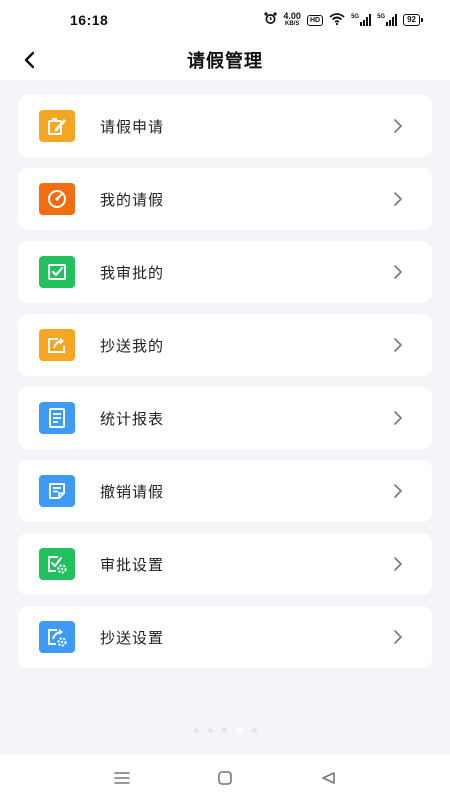 This screenshot has width=450, height=800. I want to click on checkbox-check-icon, so click(57, 272).